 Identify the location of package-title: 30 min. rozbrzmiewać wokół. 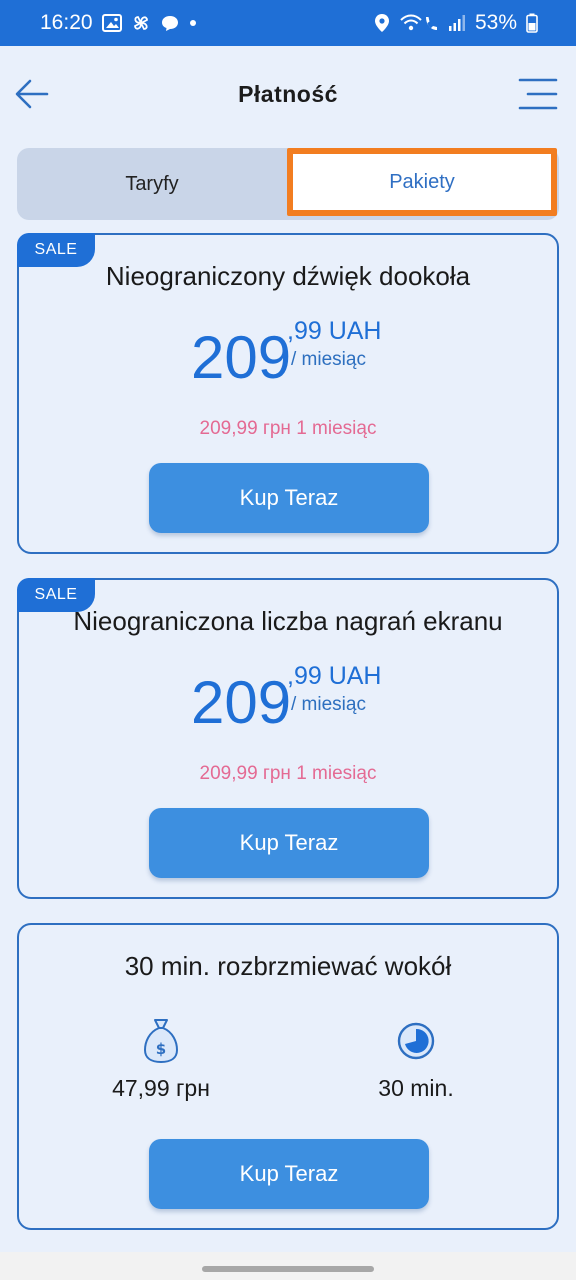
(288, 966).